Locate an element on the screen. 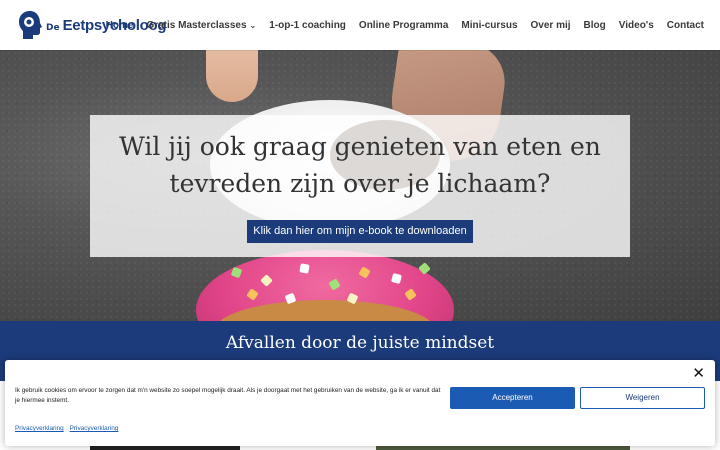  cookie-links: Privacyverklaring Privacyverklaring is located at coordinates (69, 428).